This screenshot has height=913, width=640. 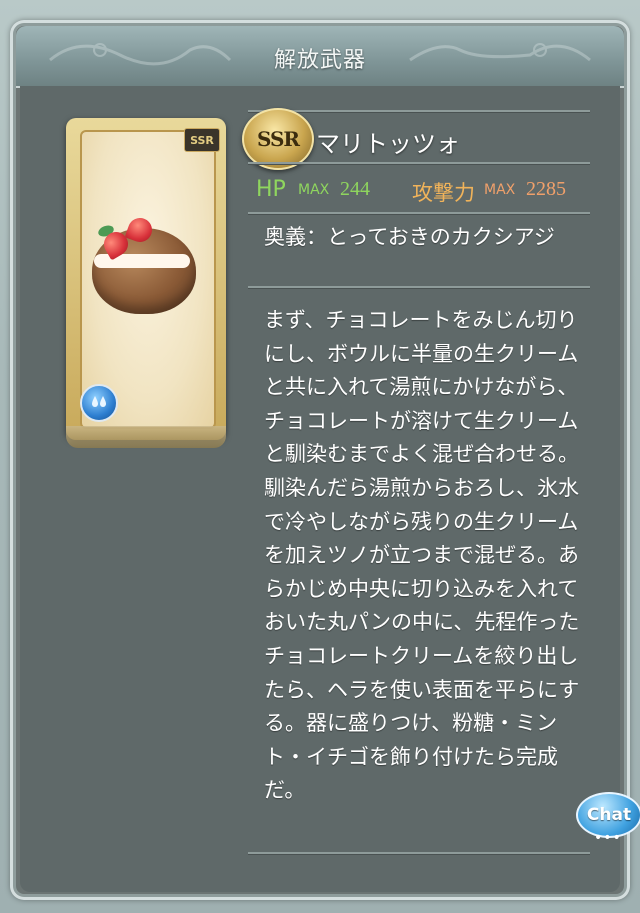 What do you see at coordinates (443, 193) in the screenshot?
I see `atk-label: 攻撃力` at bounding box center [443, 193].